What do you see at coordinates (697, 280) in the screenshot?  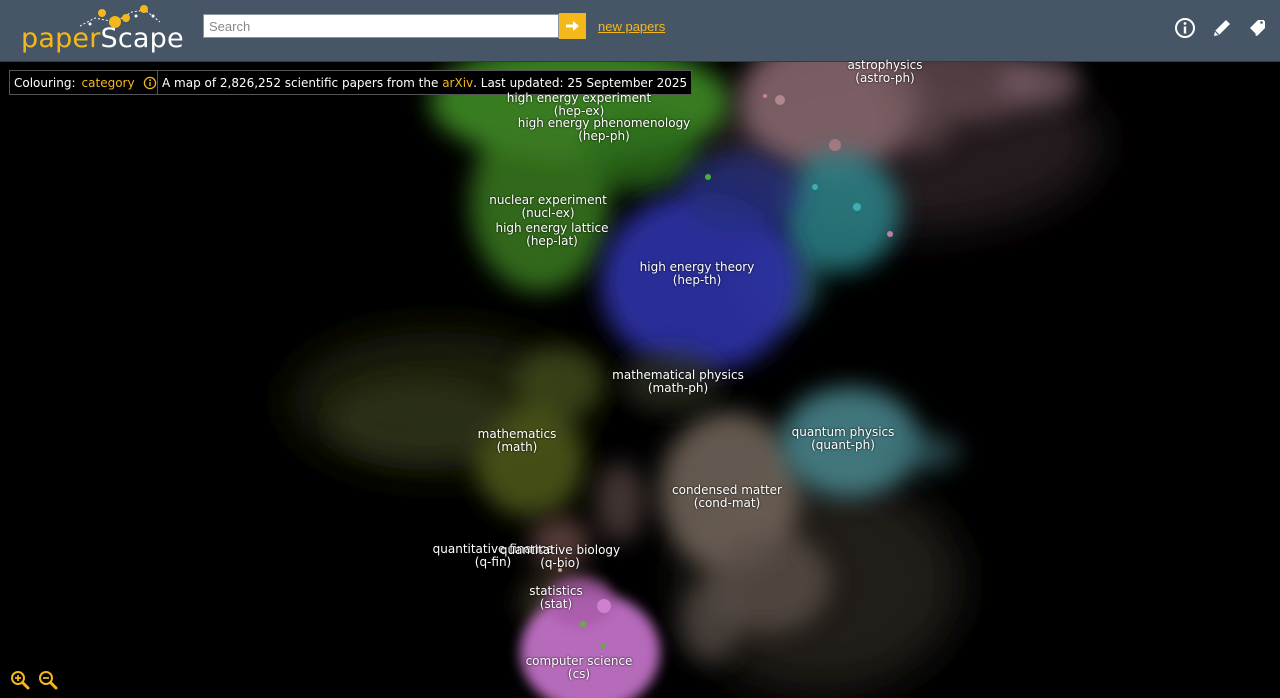 I see `map-label-code: (hep-th)` at bounding box center [697, 280].